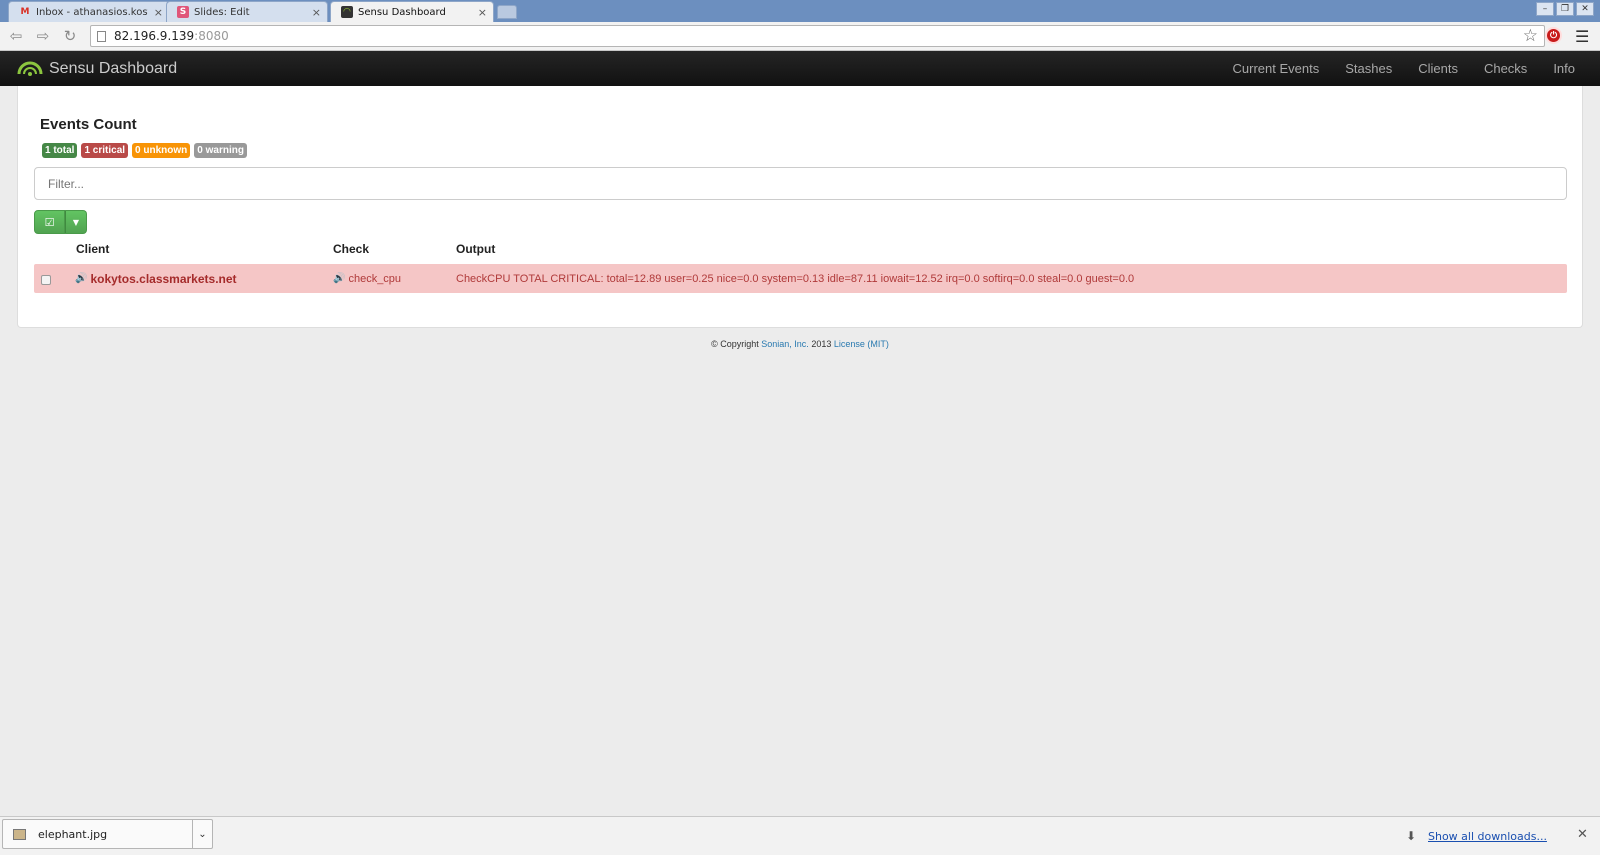 This screenshot has height=855, width=1600. What do you see at coordinates (101, 36) in the screenshot?
I see `page-icon` at bounding box center [101, 36].